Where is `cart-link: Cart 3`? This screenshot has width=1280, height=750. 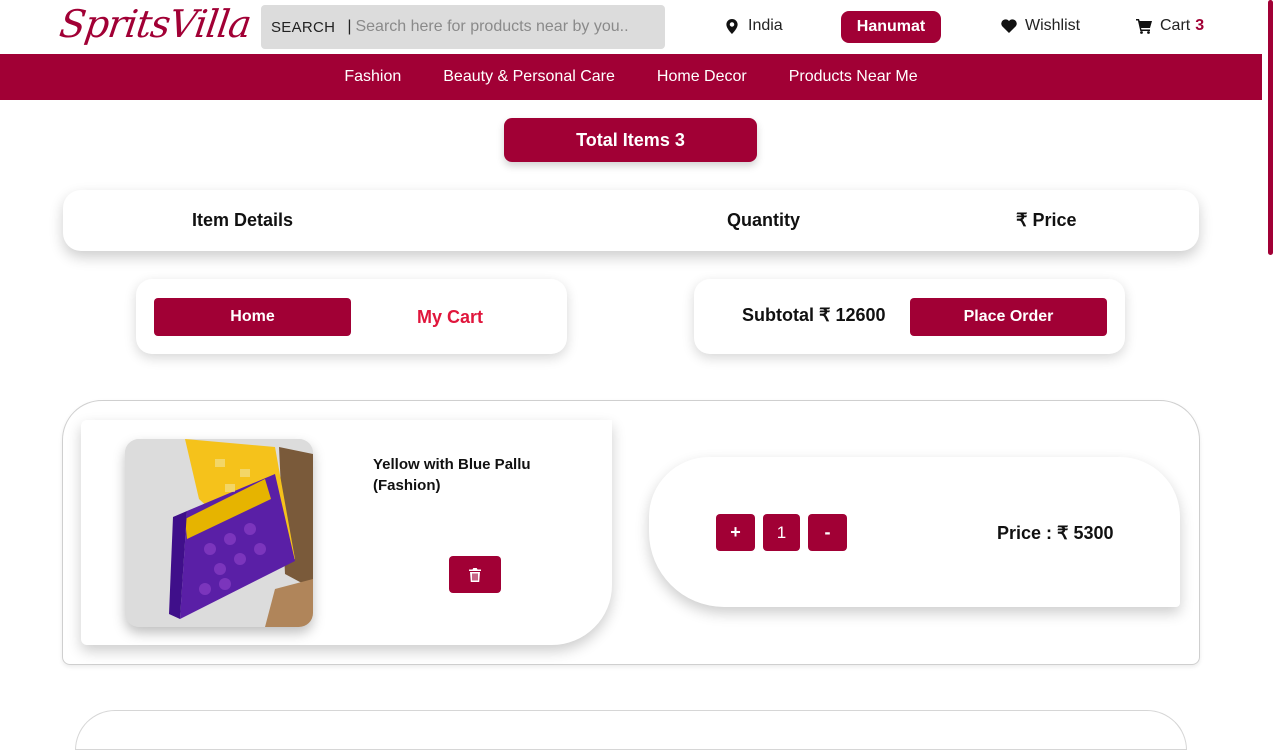 cart-link: Cart 3 is located at coordinates (1170, 26).